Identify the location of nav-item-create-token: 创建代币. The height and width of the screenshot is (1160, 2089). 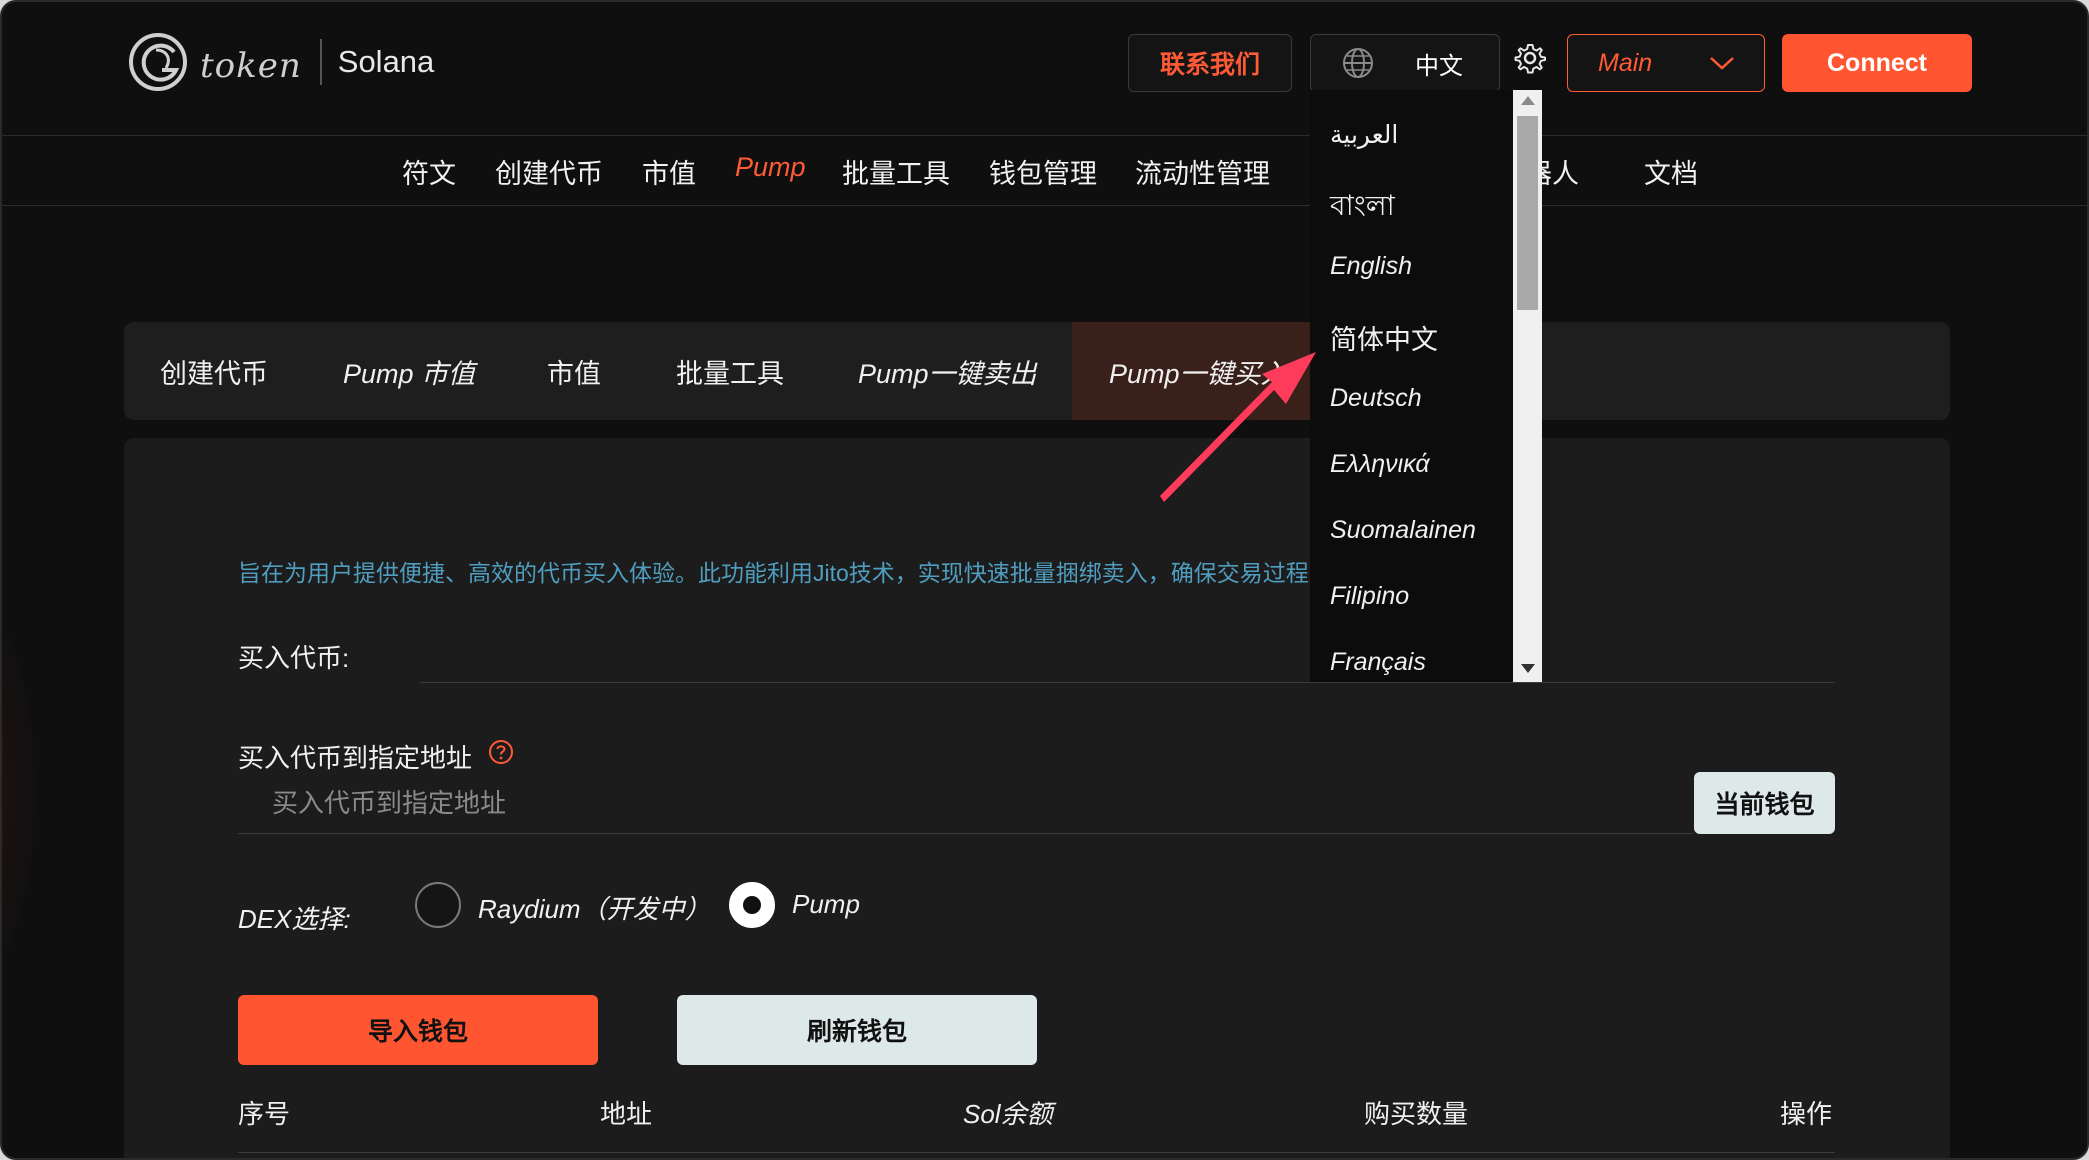
(549, 171).